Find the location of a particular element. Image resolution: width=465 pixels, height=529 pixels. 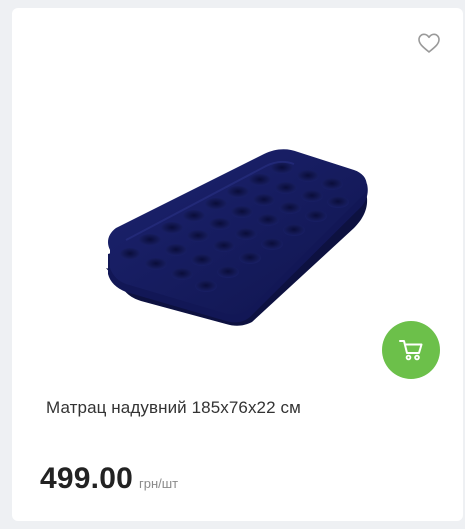

wishlist-button is located at coordinates (429, 43).